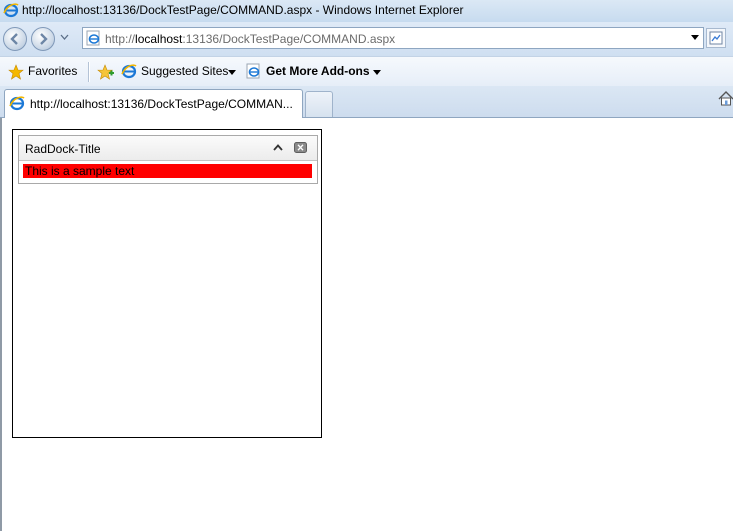 The image size is (733, 531). What do you see at coordinates (129, 71) in the screenshot?
I see `suggested-sites-icon` at bounding box center [129, 71].